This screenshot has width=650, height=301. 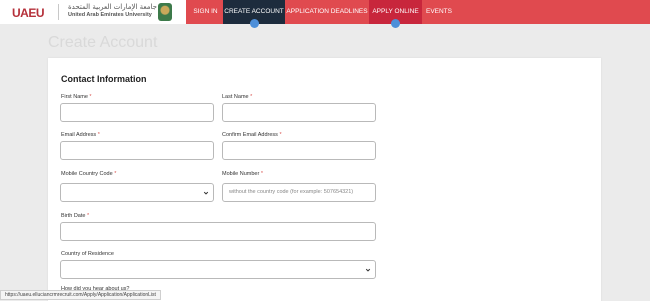 What do you see at coordinates (137, 192) in the screenshot?
I see `mobile-country-code-select` at bounding box center [137, 192].